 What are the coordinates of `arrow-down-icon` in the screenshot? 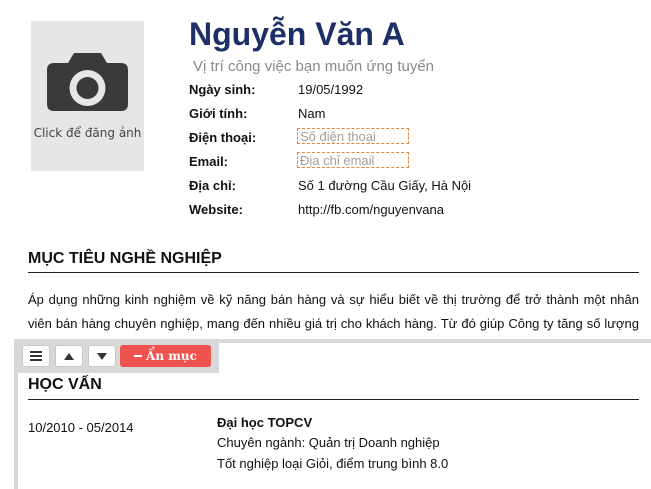 It's located at (102, 356).